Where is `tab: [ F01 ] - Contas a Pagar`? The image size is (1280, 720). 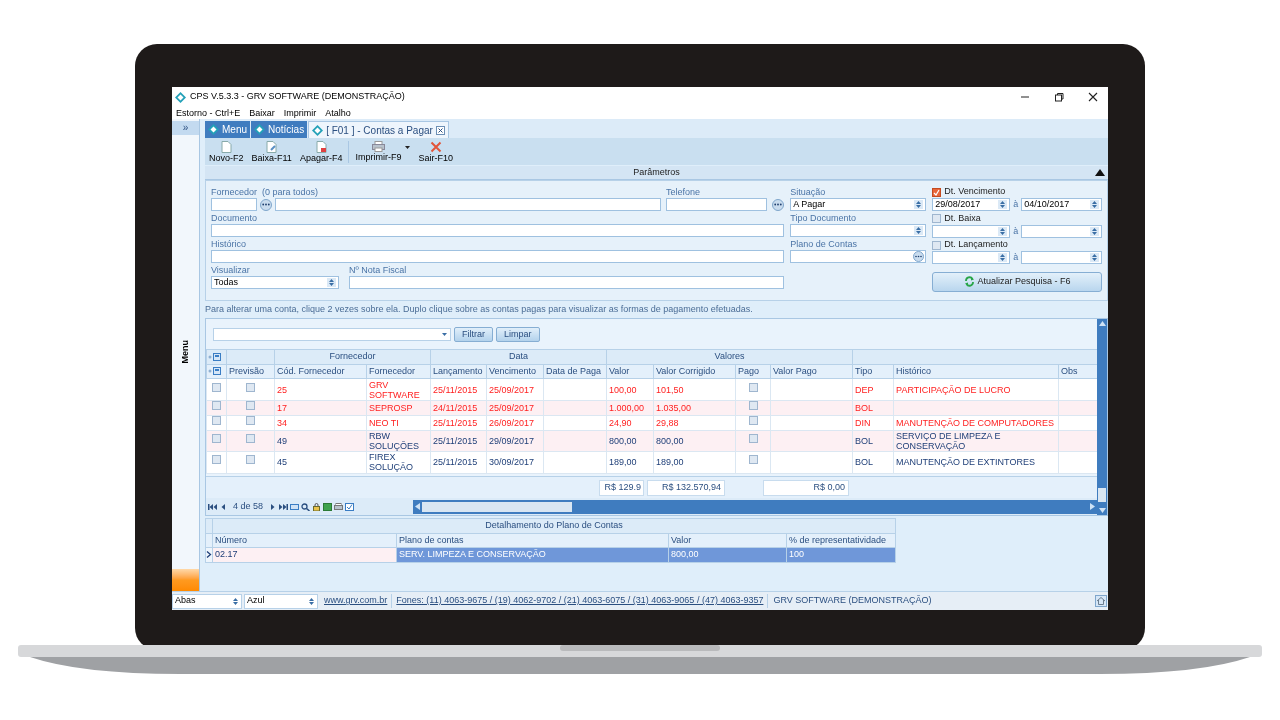
tab: [ F01 ] - Contas a Pagar is located at coordinates (378, 129).